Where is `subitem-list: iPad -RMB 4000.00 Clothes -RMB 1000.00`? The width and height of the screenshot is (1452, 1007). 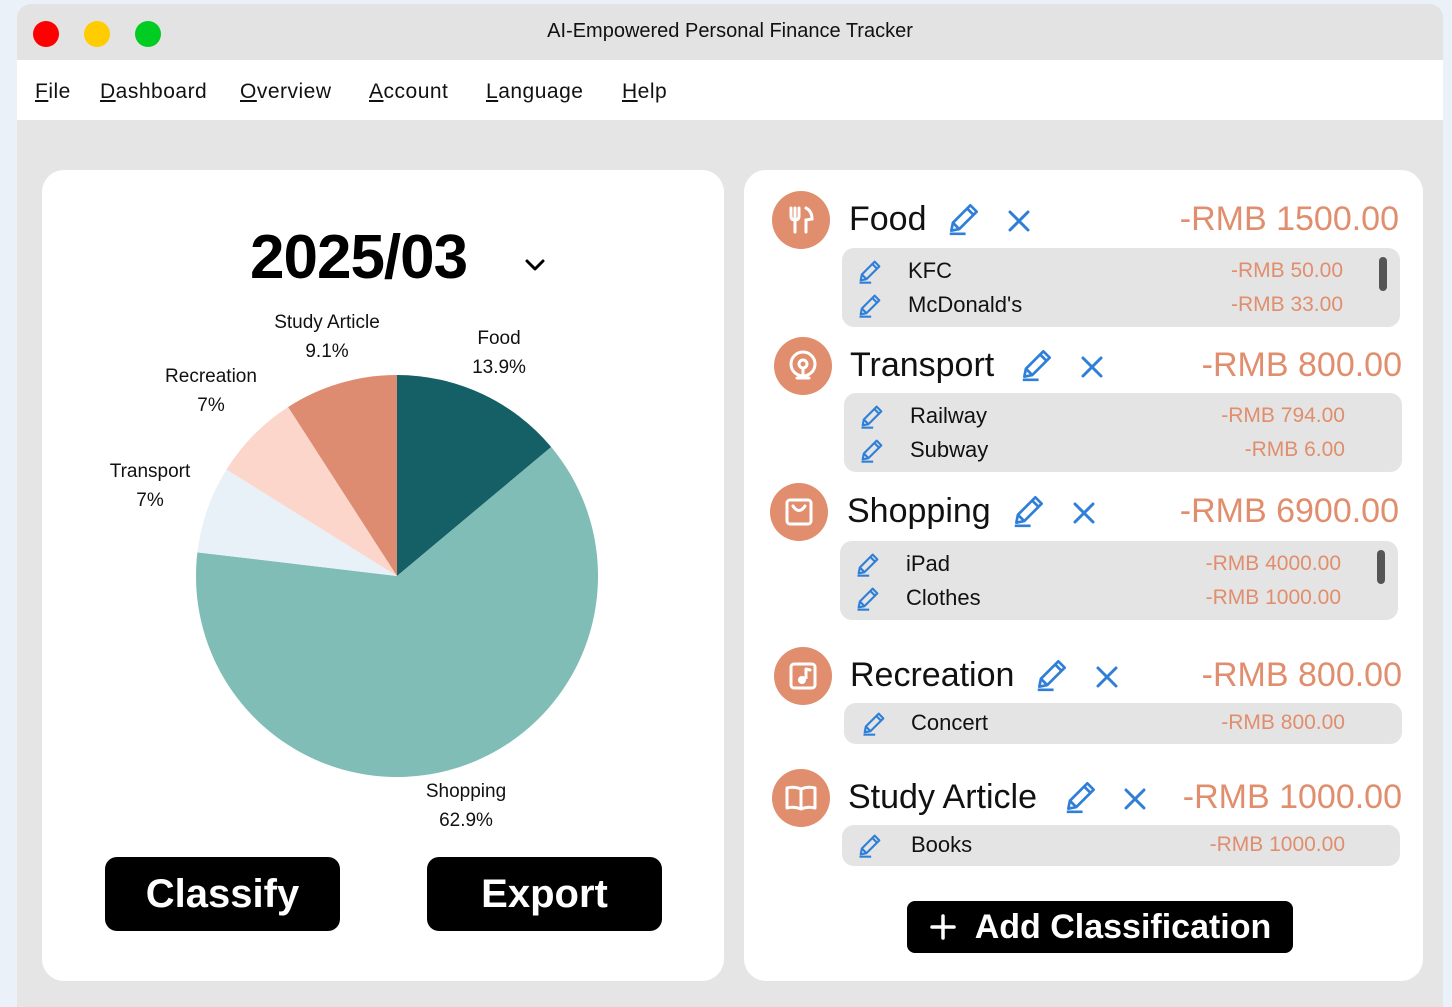
subitem-list: iPad -RMB 4000.00 Clothes -RMB 1000.00 is located at coordinates (1119, 580).